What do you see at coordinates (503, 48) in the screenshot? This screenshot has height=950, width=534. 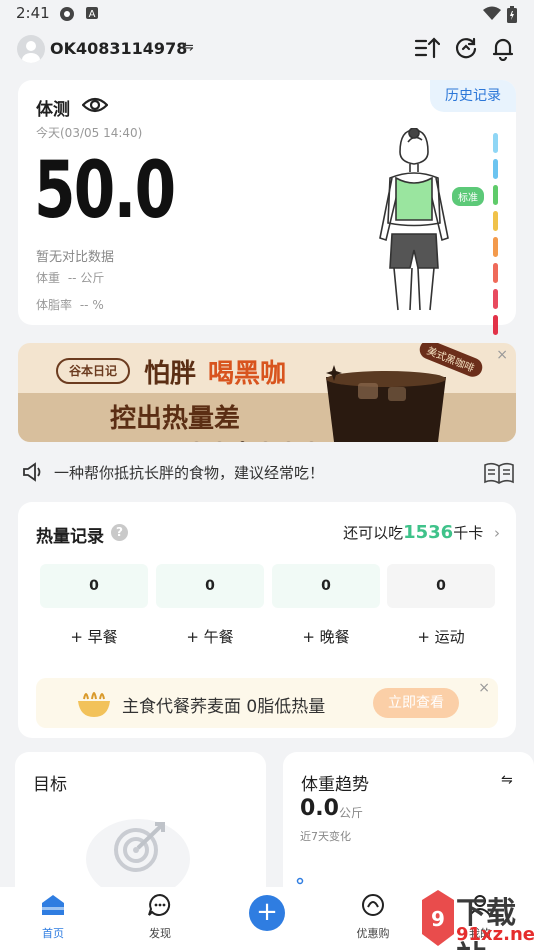 I see `bell-icon` at bounding box center [503, 48].